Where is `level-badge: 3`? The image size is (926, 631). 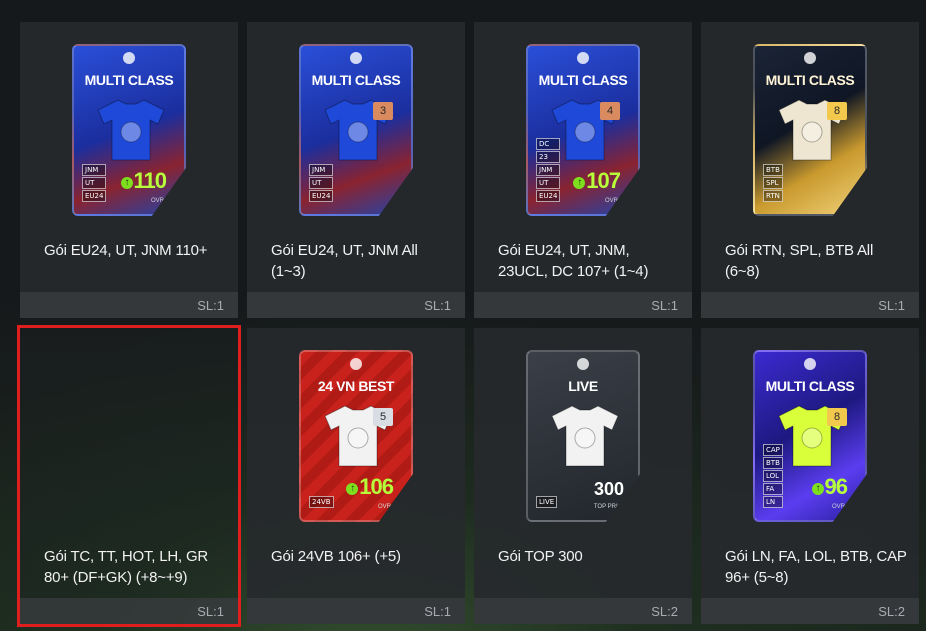 level-badge: 3 is located at coordinates (383, 111).